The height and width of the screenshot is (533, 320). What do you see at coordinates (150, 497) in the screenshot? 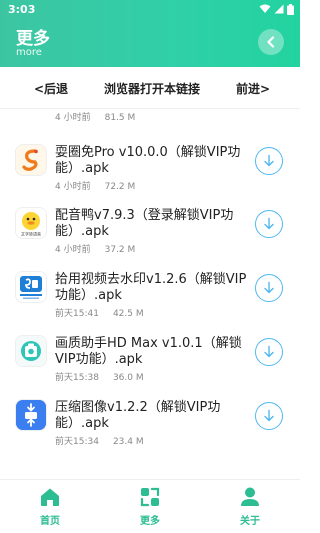
I see `more-apps-icon` at bounding box center [150, 497].